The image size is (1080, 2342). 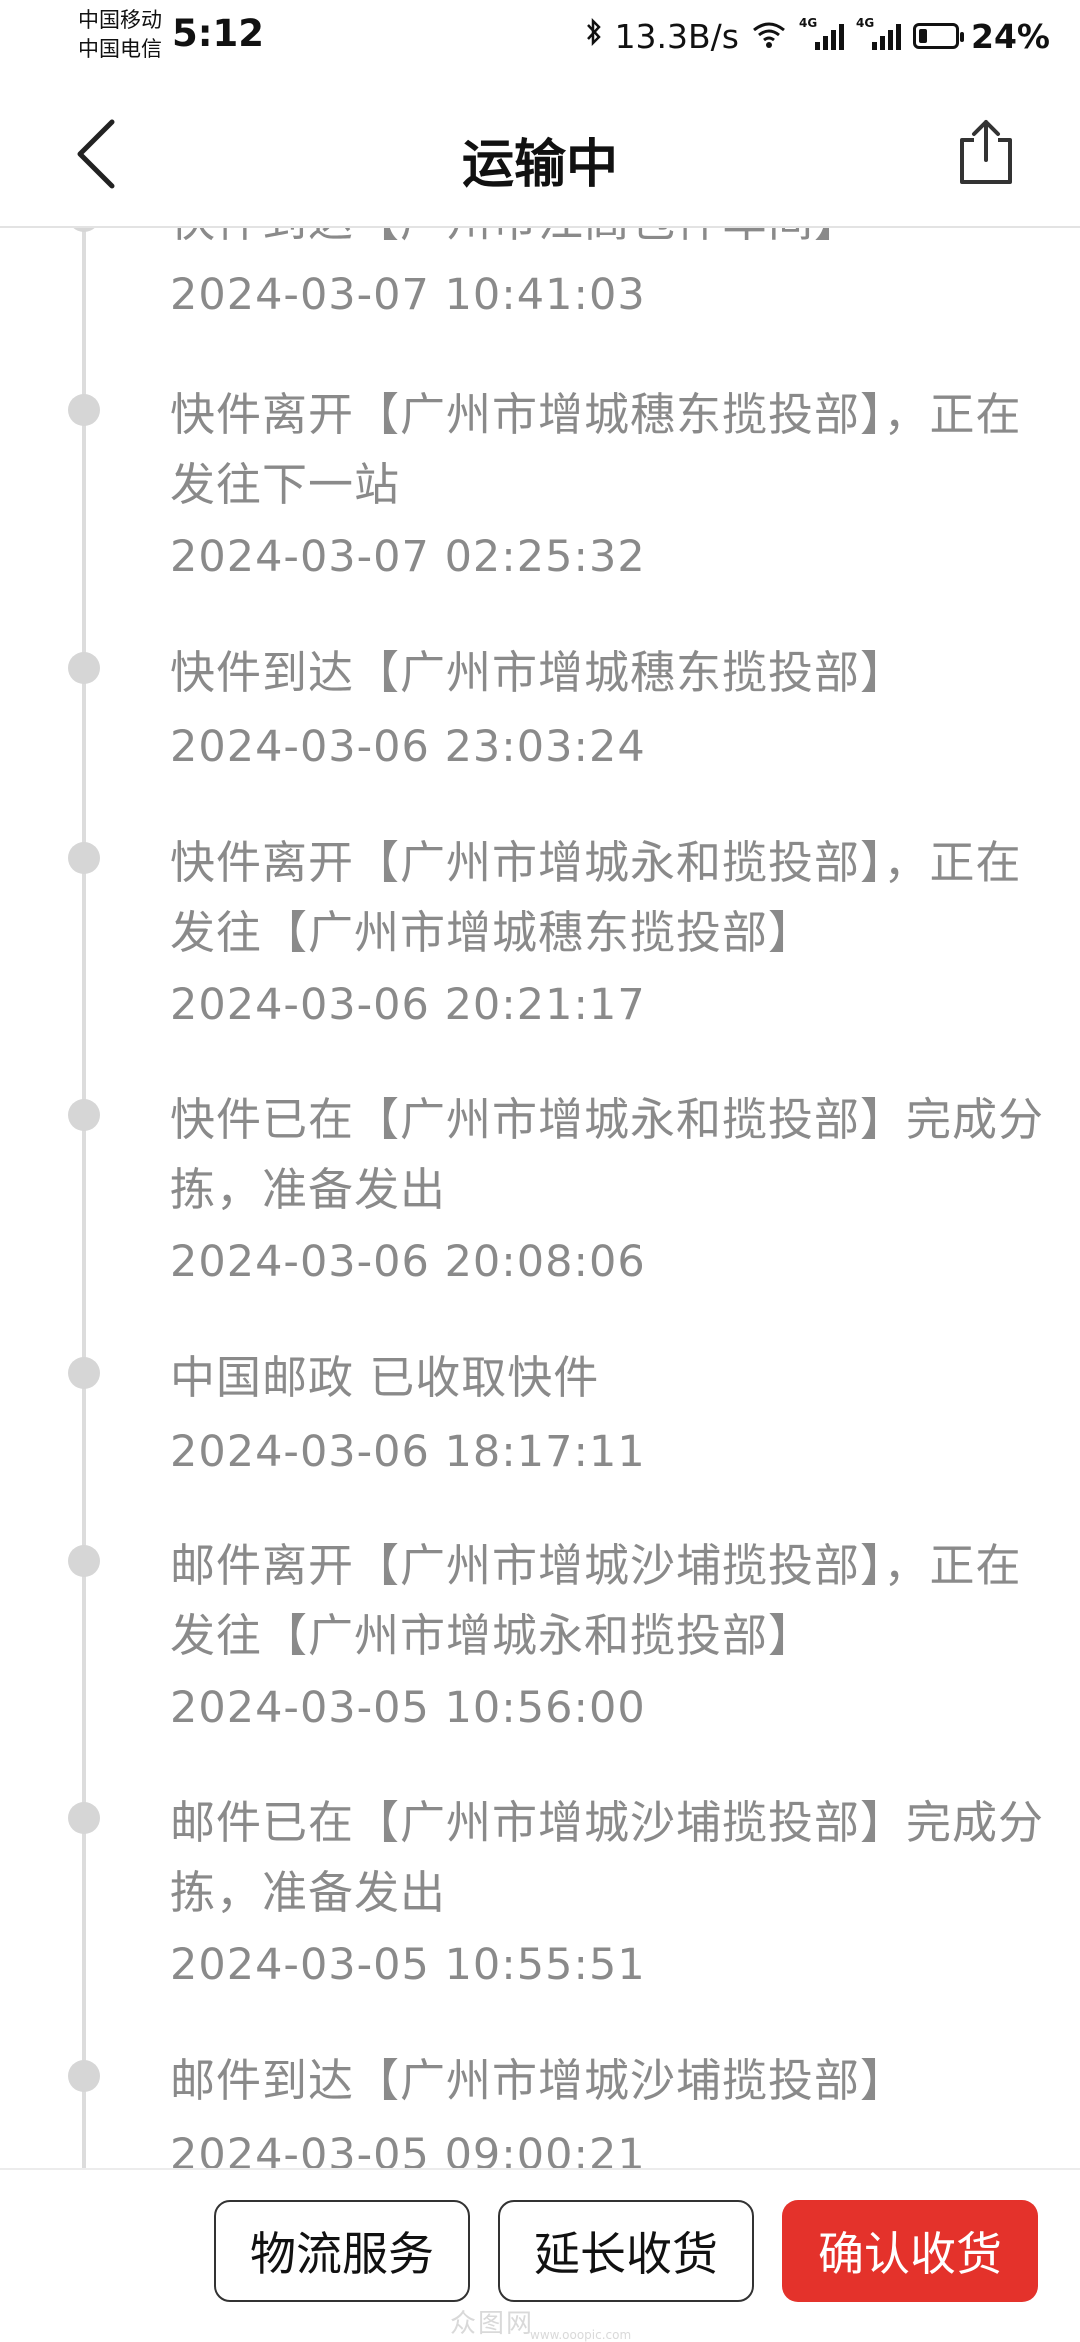 What do you see at coordinates (878, 33) in the screenshot?
I see `signal-2-icon: 4G` at bounding box center [878, 33].